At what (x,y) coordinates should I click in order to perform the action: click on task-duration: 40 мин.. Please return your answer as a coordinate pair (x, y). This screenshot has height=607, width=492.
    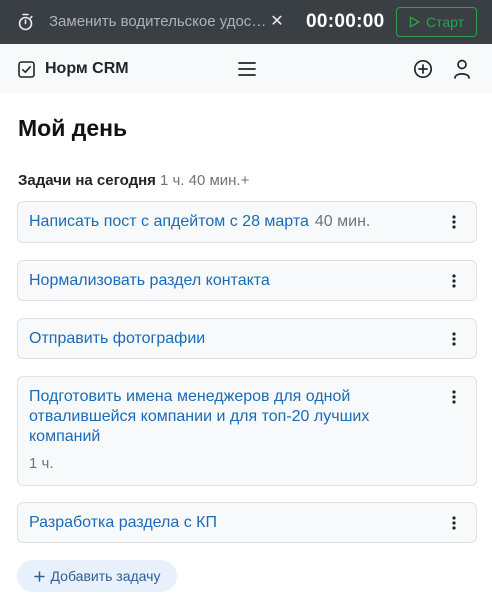
    Looking at the image, I should click on (342, 221).